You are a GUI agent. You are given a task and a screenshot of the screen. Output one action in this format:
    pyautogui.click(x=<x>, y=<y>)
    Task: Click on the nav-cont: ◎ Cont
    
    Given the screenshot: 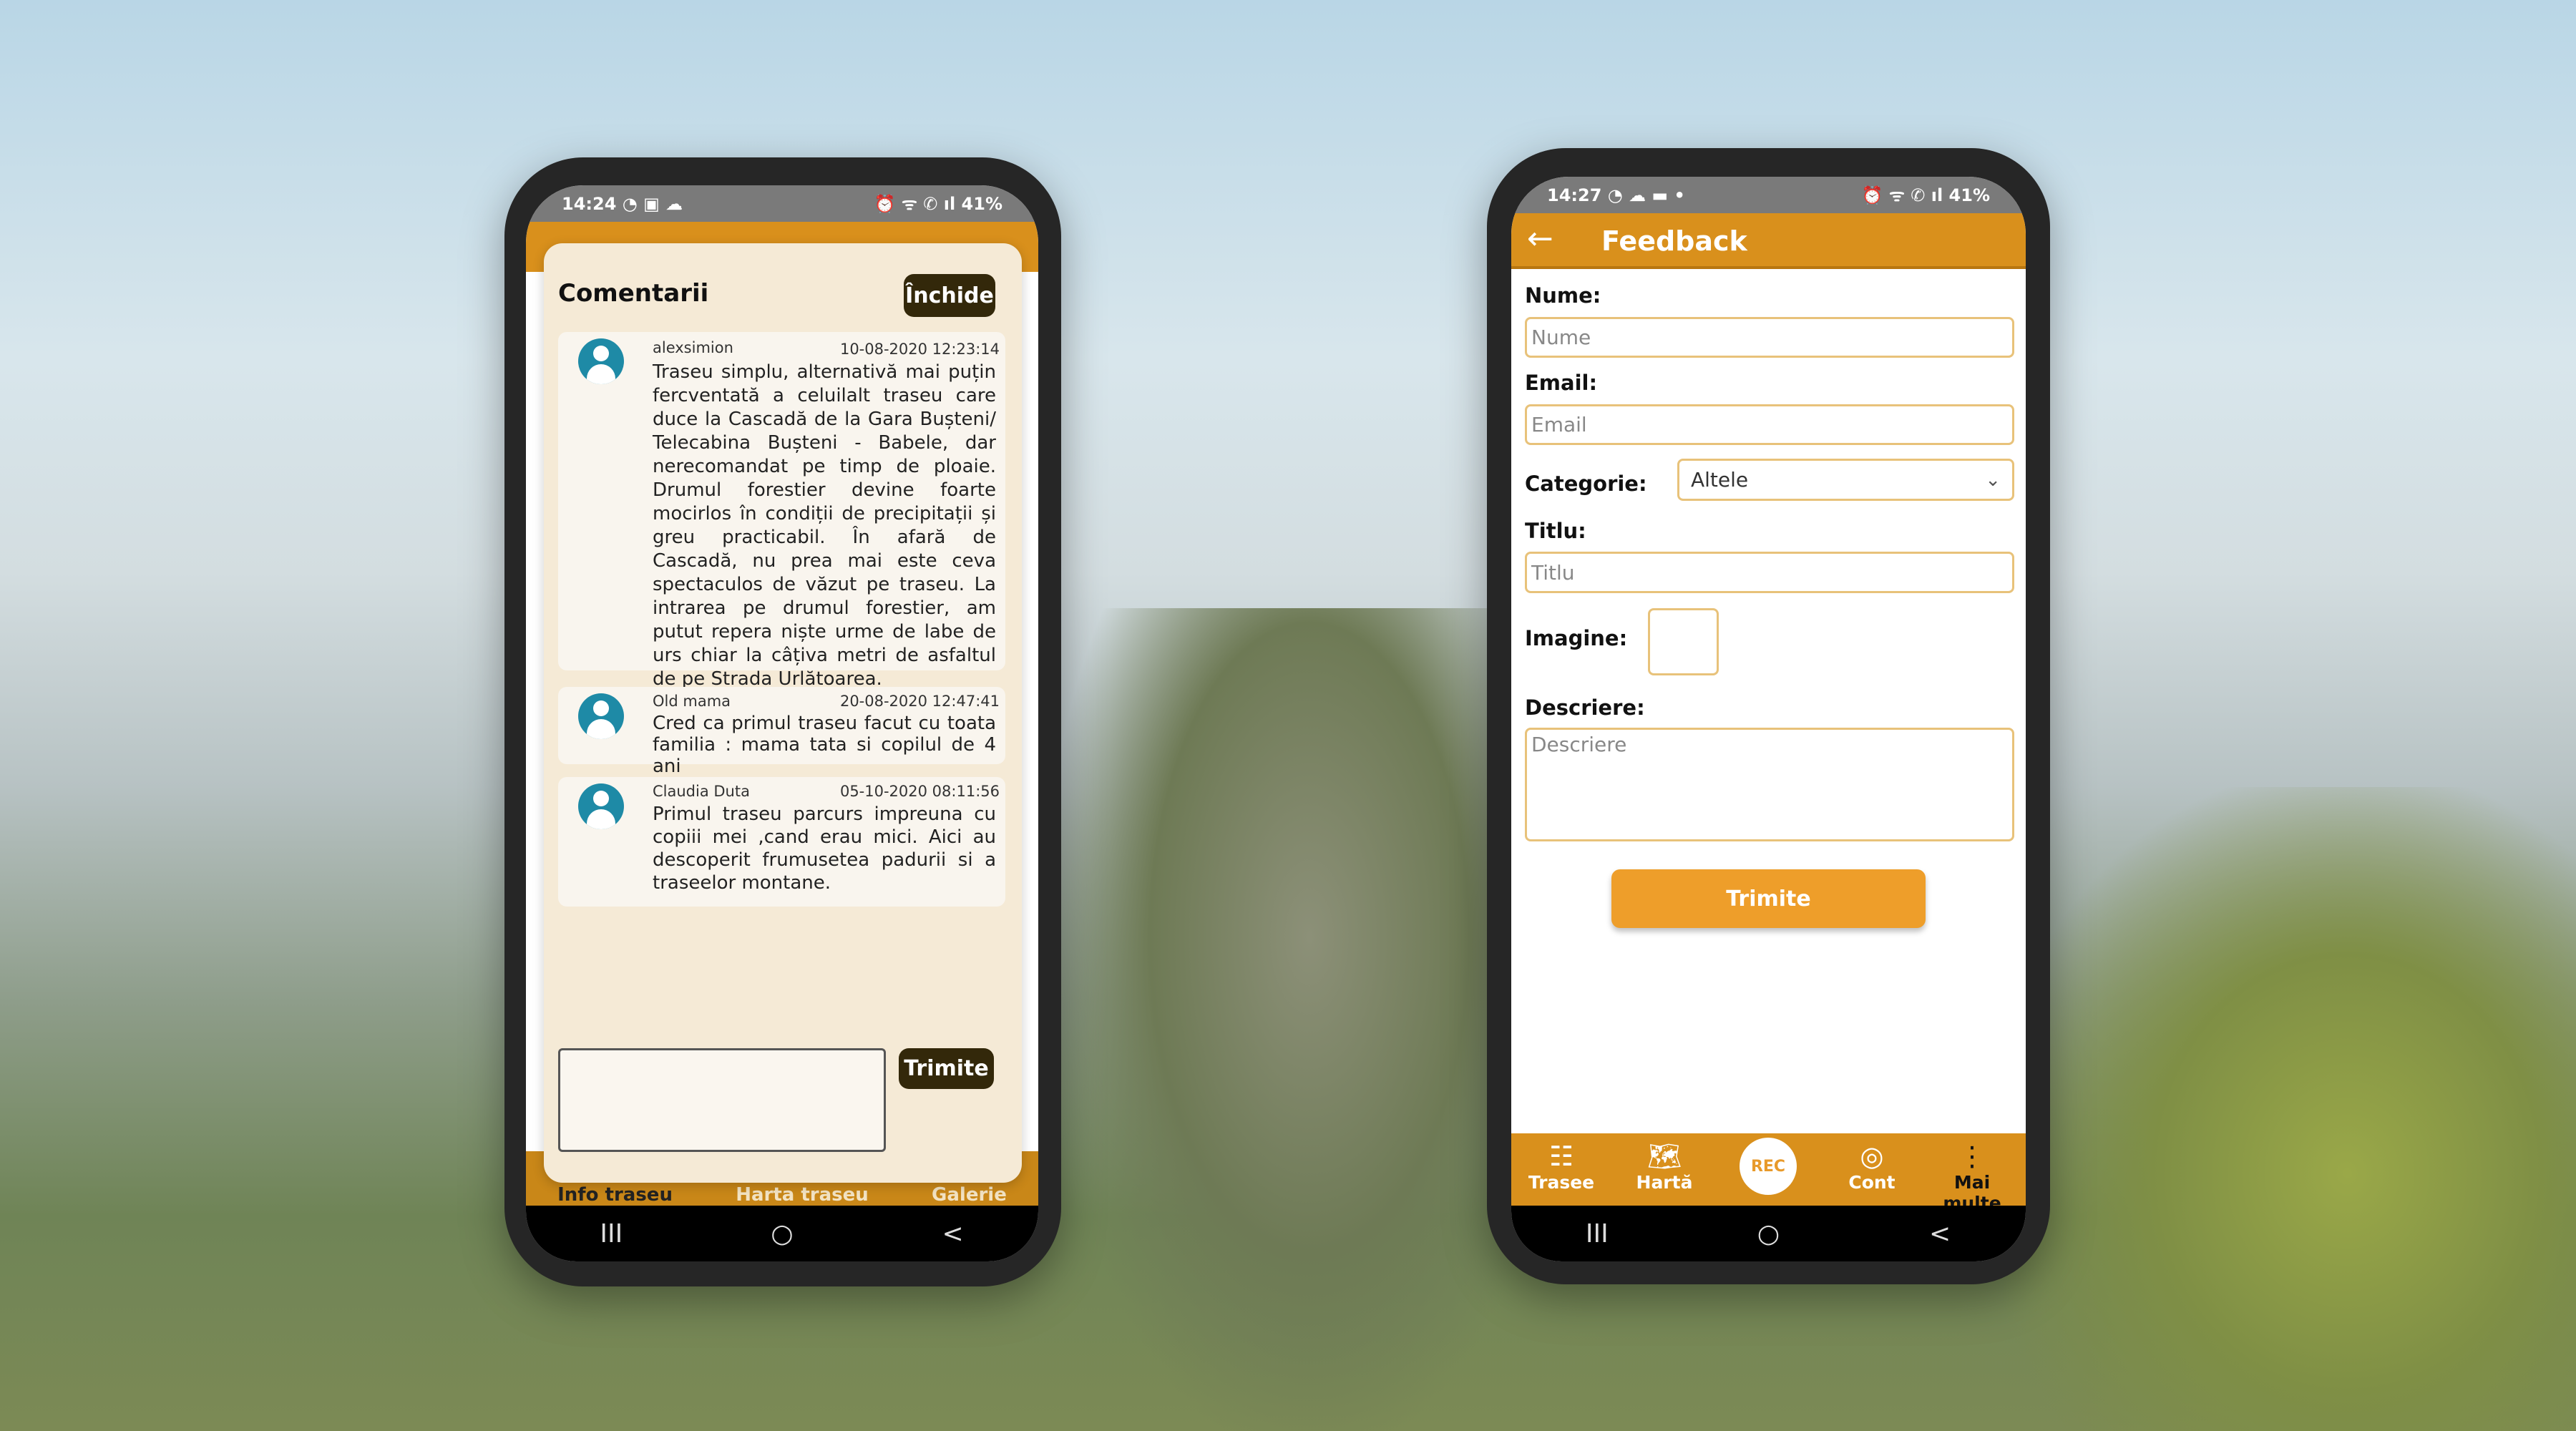 What is the action you would take?
    pyautogui.click(x=1872, y=1167)
    